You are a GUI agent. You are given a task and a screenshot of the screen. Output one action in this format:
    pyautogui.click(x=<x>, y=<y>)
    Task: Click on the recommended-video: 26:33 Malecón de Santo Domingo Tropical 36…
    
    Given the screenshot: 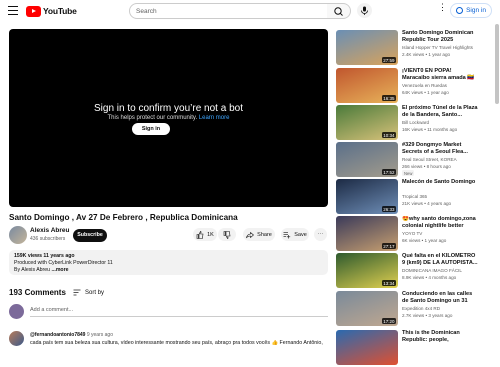 What is the action you would take?
    pyautogui.click(x=407, y=197)
    